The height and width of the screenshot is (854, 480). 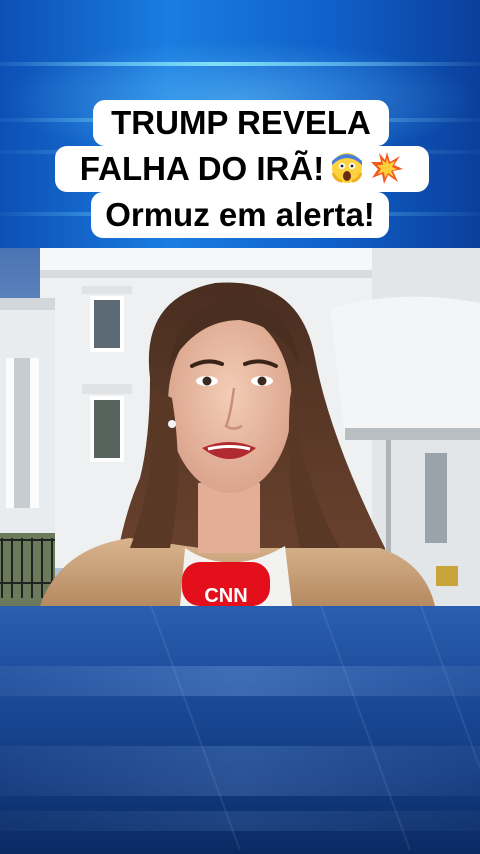 What do you see at coordinates (225, 595) in the screenshot?
I see `cnn-microphone-logo: CNN` at bounding box center [225, 595].